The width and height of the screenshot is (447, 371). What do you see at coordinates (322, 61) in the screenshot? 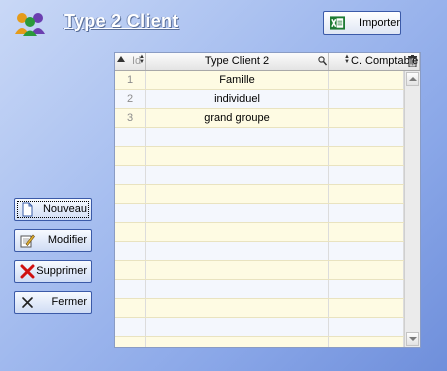
I see `search-icon` at bounding box center [322, 61].